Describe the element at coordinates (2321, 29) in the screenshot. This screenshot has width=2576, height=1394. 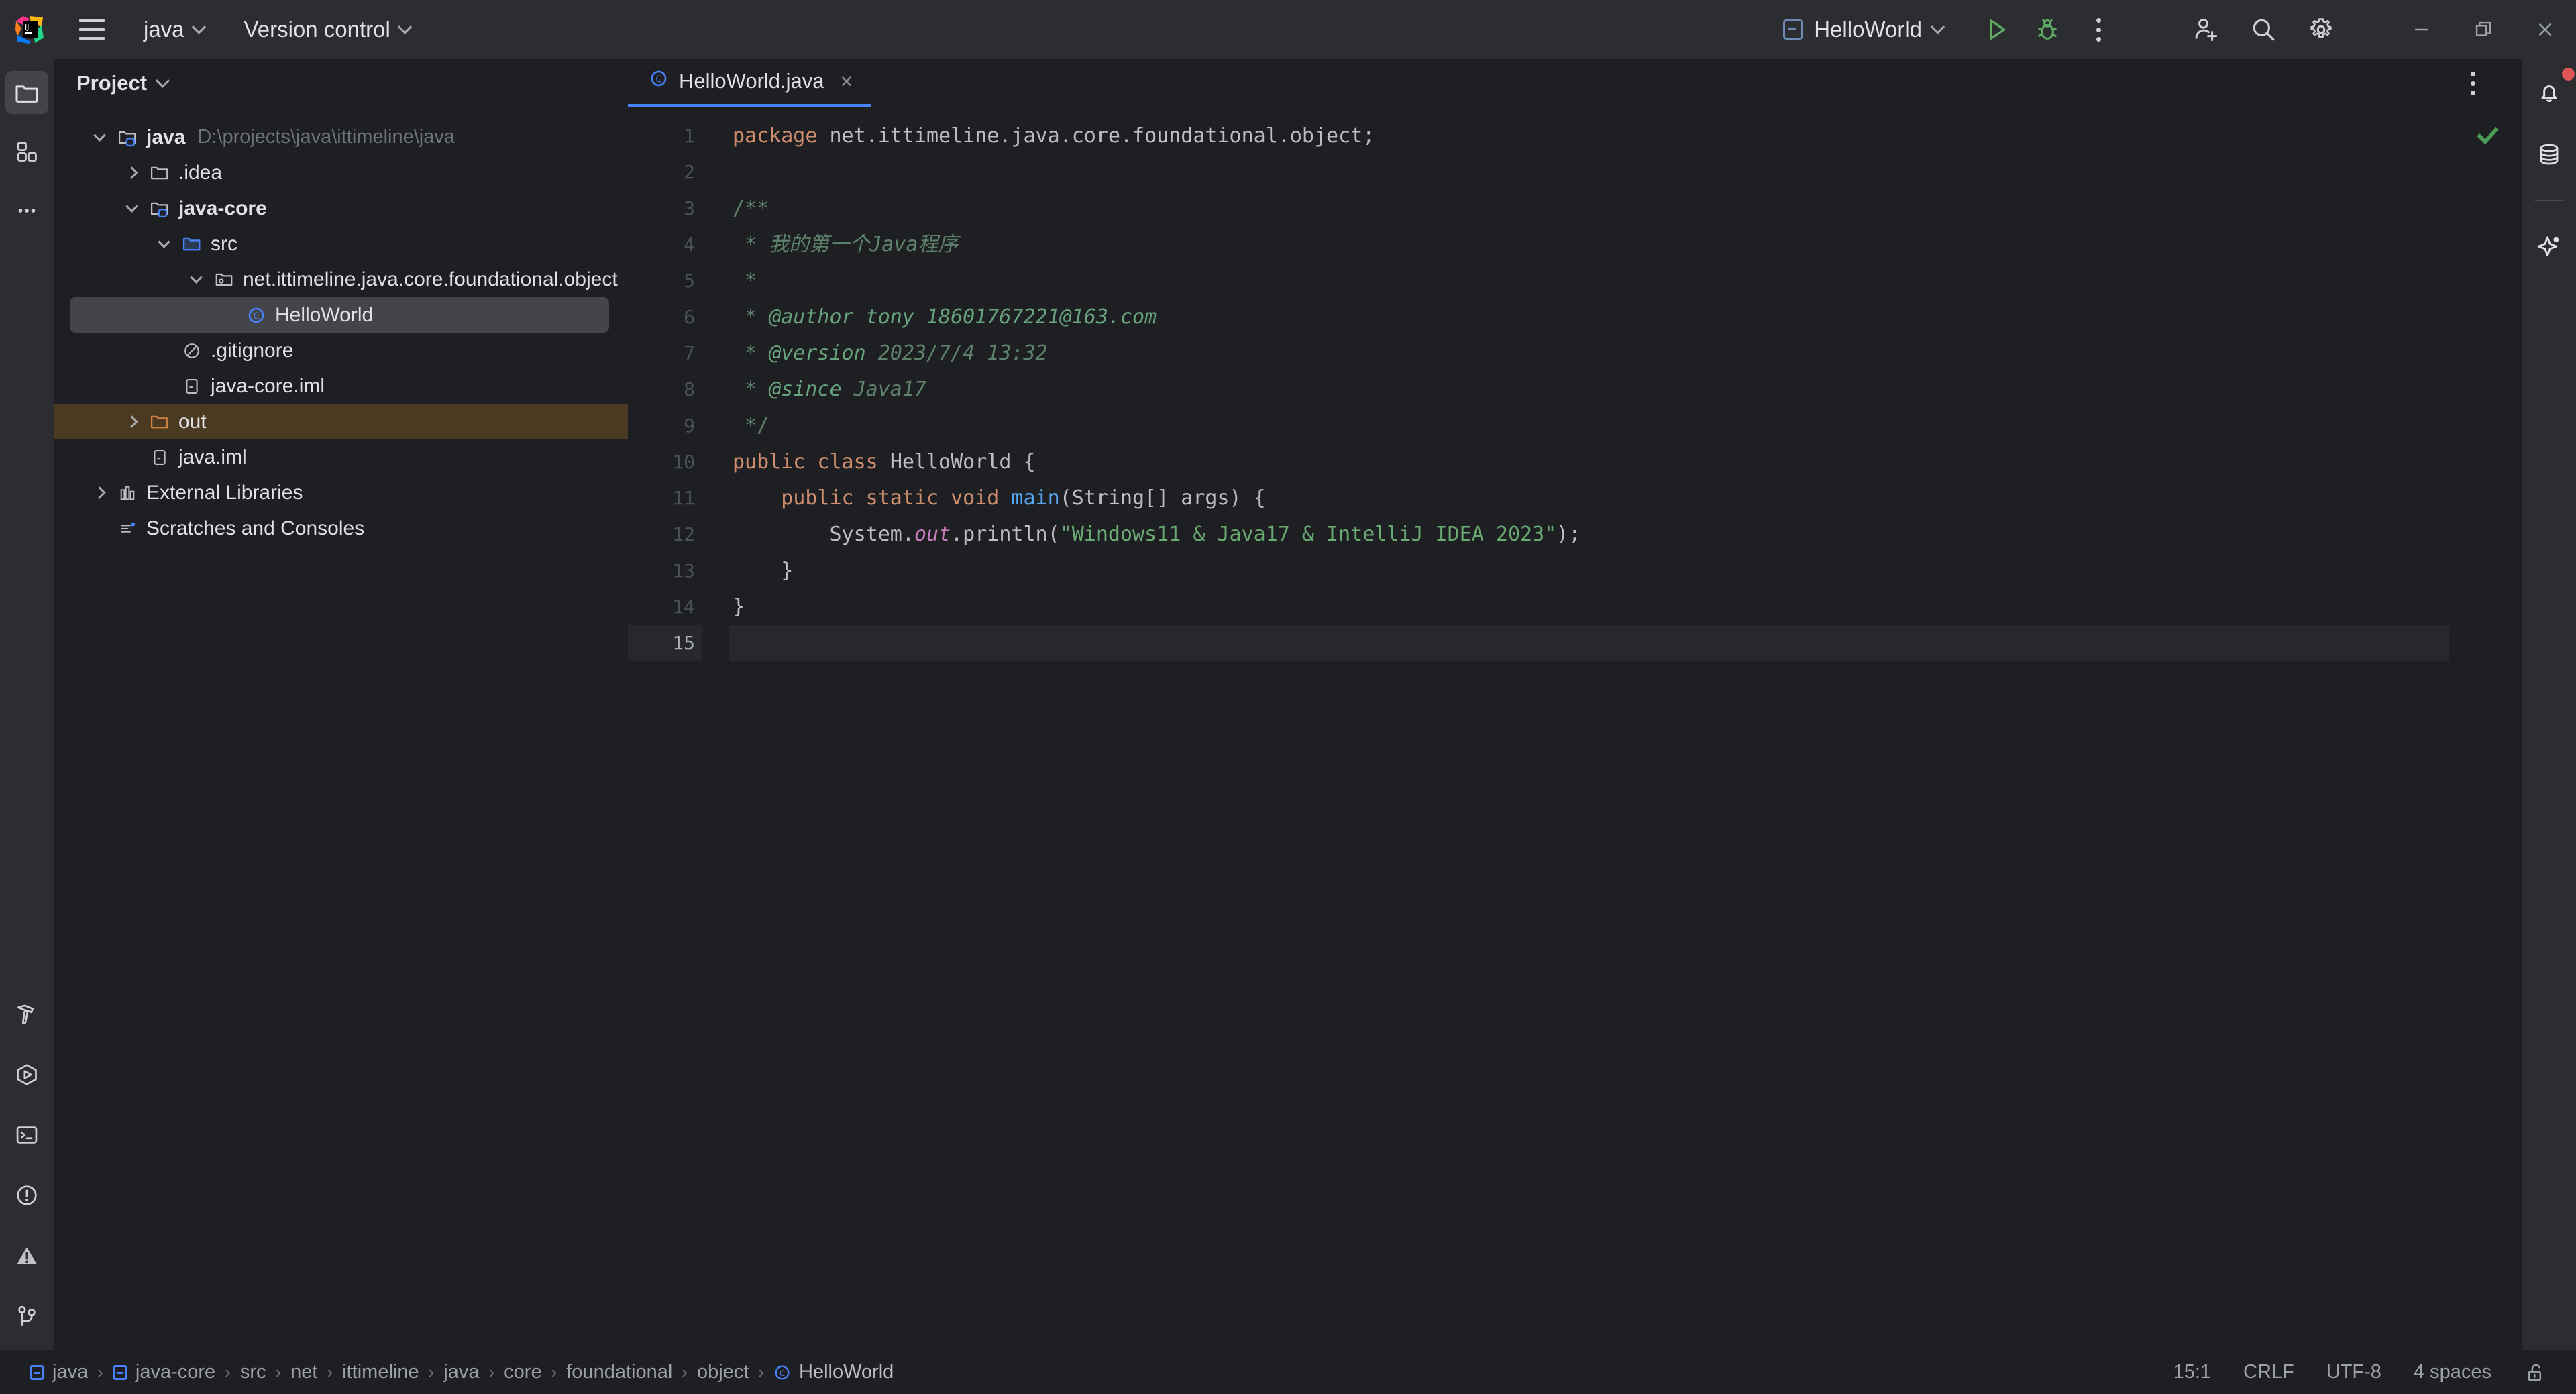
I see `settings-button` at that location.